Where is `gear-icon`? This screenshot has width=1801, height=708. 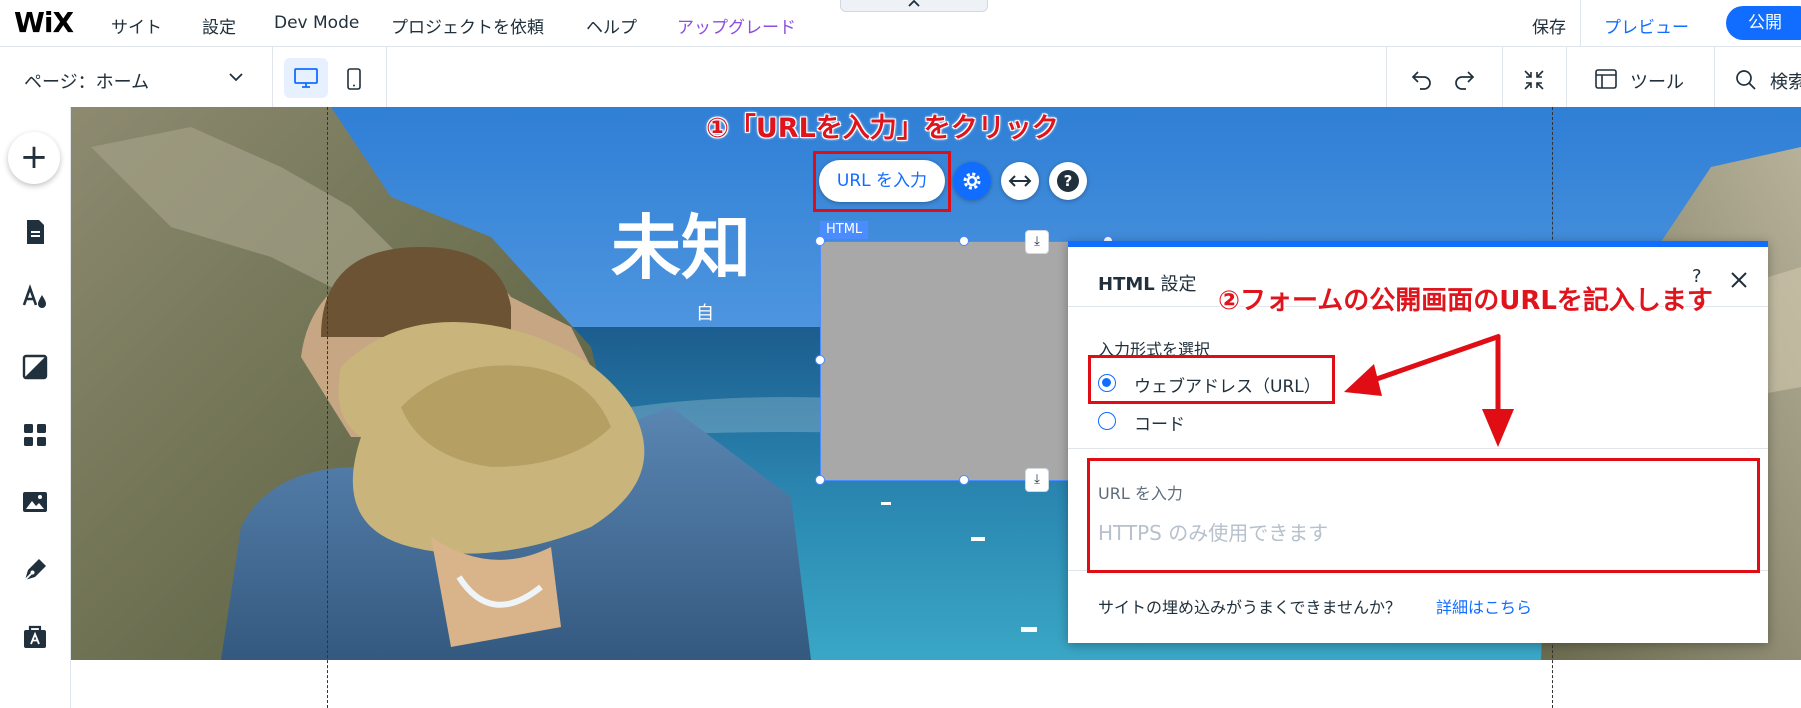
gear-icon is located at coordinates (972, 181).